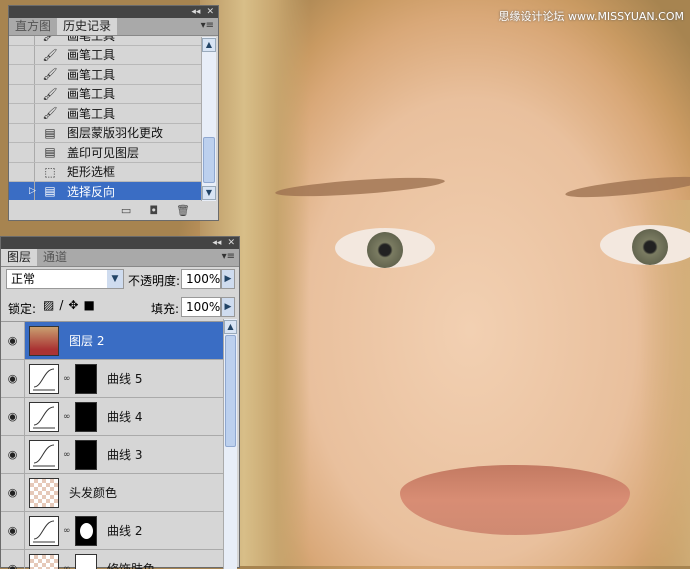 Image resolution: width=690 pixels, height=569 pixels. Describe the element at coordinates (201, 307) in the screenshot. I see `fill-input: 100%` at that location.